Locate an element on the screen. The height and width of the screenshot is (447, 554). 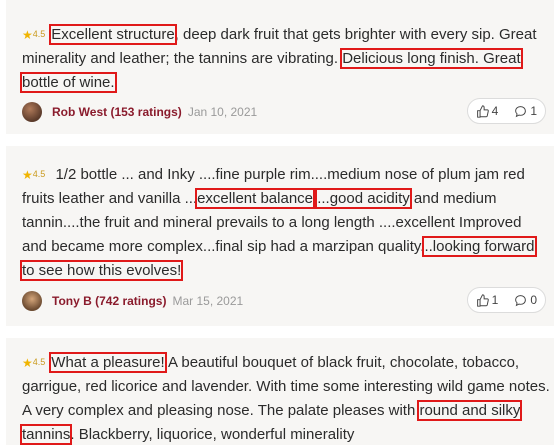
review-meta: Tony B (742 ratings) Mar 15, 2021 is located at coordinates (132, 301).